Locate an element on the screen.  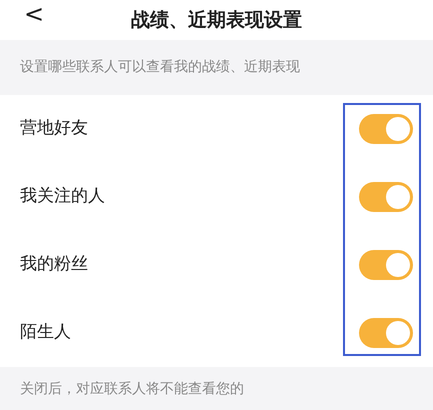
setting-label: 营地好友 is located at coordinates (54, 128).